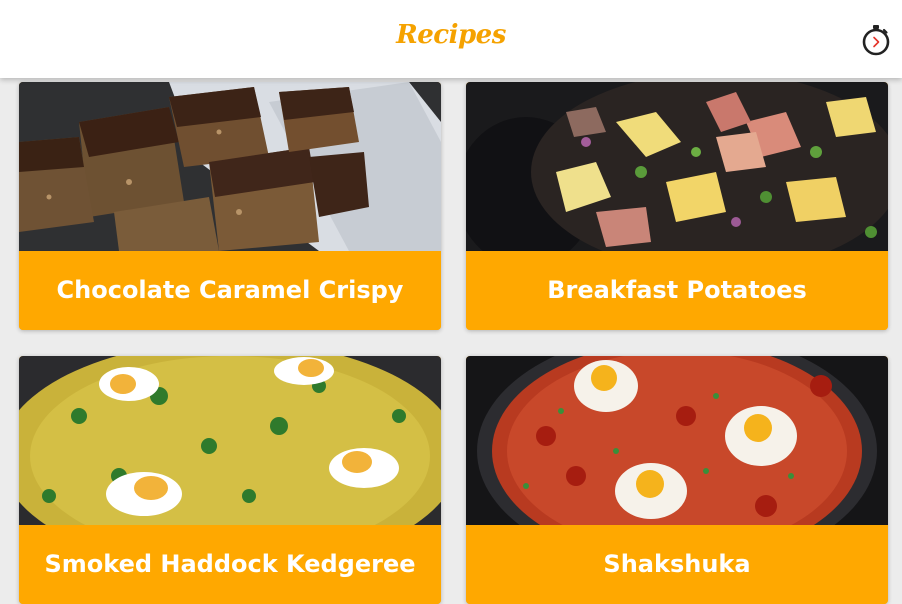 The height and width of the screenshot is (604, 902). What do you see at coordinates (677, 564) in the screenshot?
I see `recipe-title: Shakshuka` at bounding box center [677, 564].